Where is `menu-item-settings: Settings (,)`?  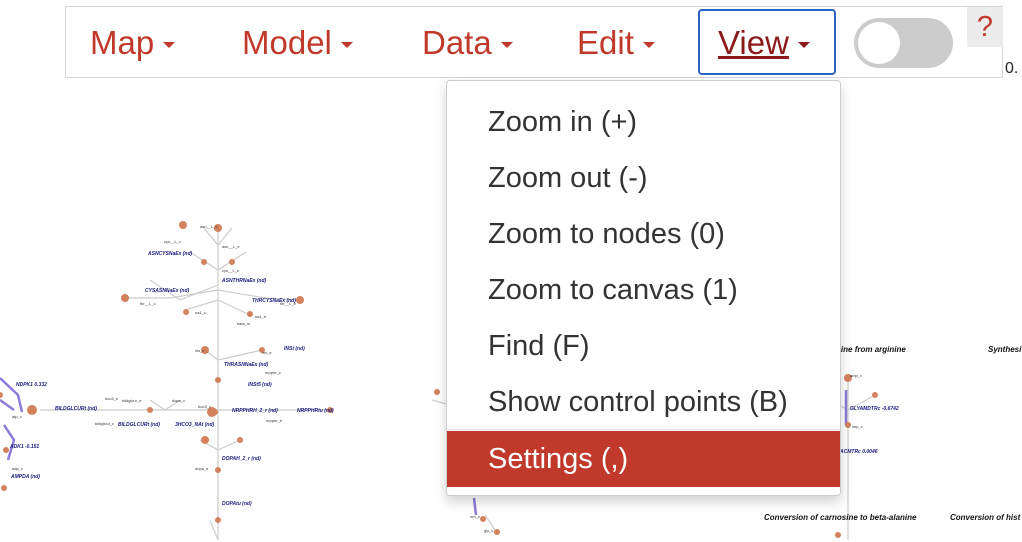 menu-item-settings: Settings (,) is located at coordinates (643, 459).